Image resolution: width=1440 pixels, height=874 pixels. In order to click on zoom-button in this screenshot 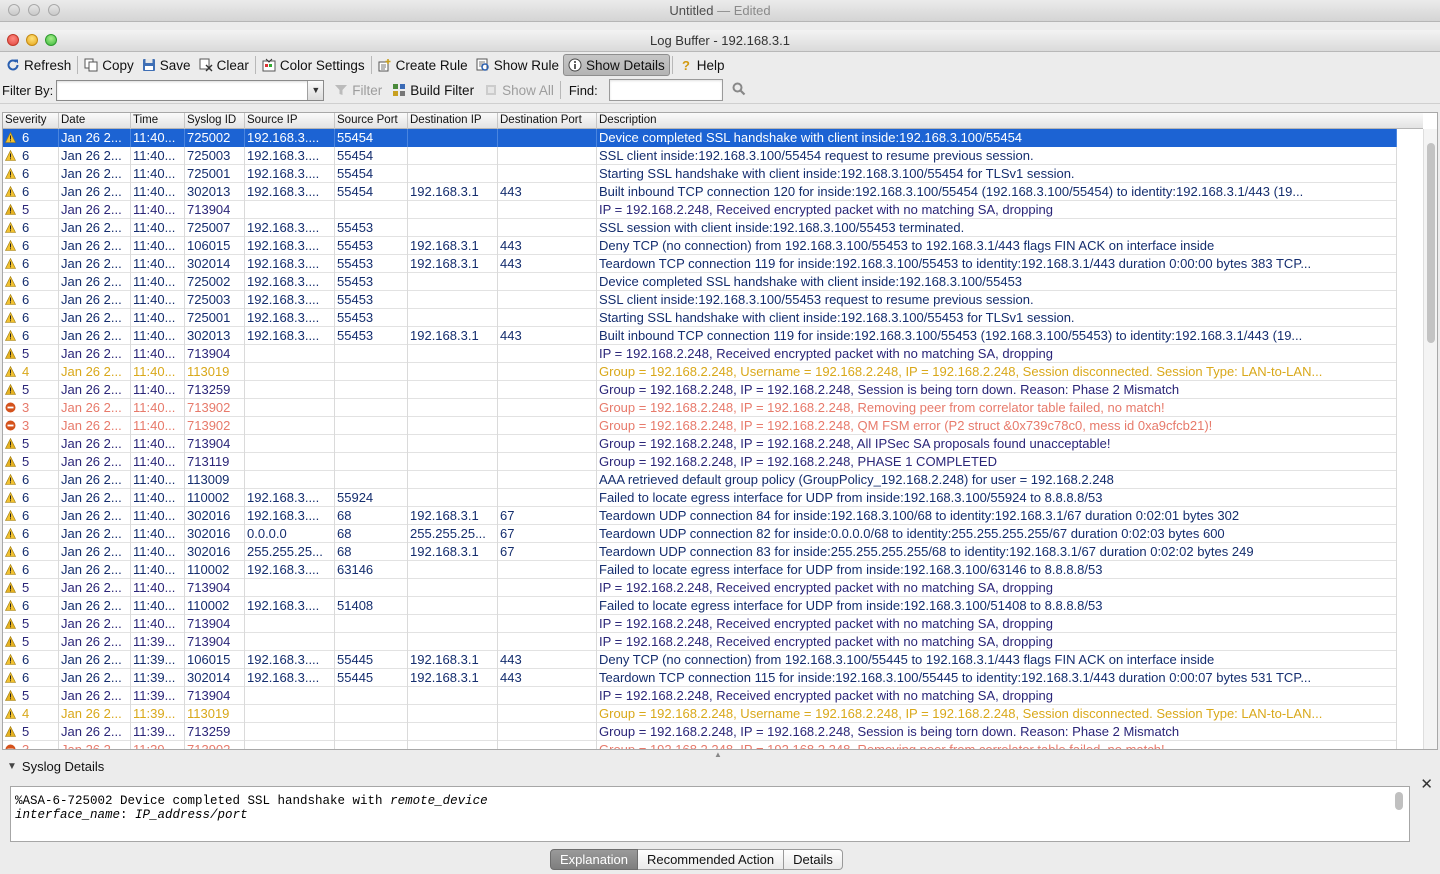, I will do `click(51, 40)`.